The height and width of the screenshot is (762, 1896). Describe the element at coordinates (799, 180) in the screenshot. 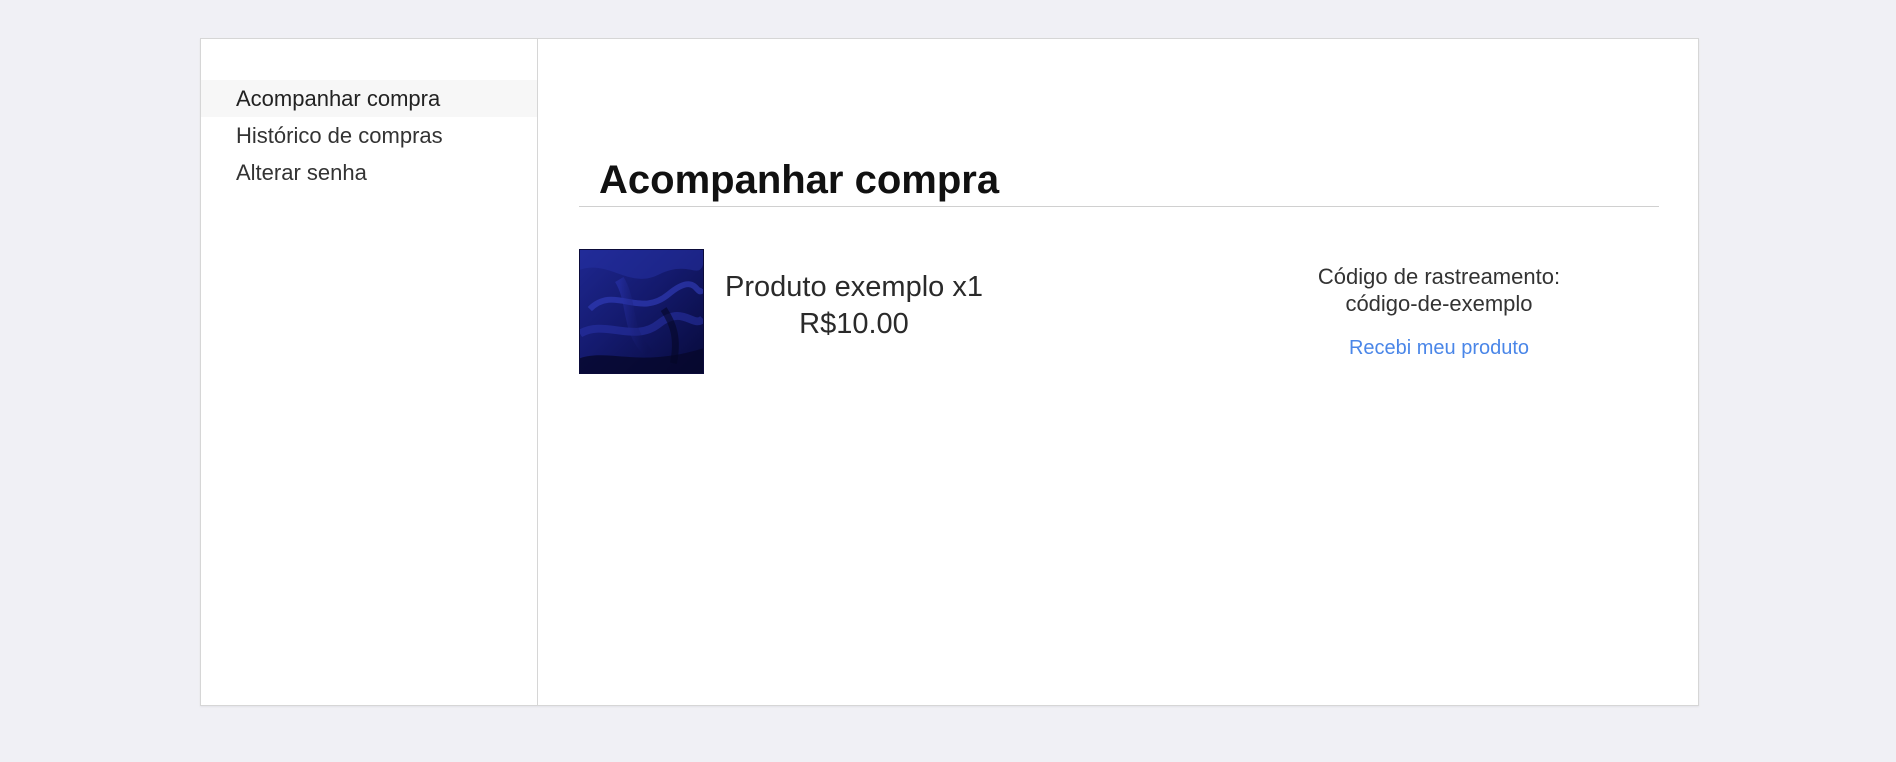

I see `page-title: Acompanhar compra` at that location.